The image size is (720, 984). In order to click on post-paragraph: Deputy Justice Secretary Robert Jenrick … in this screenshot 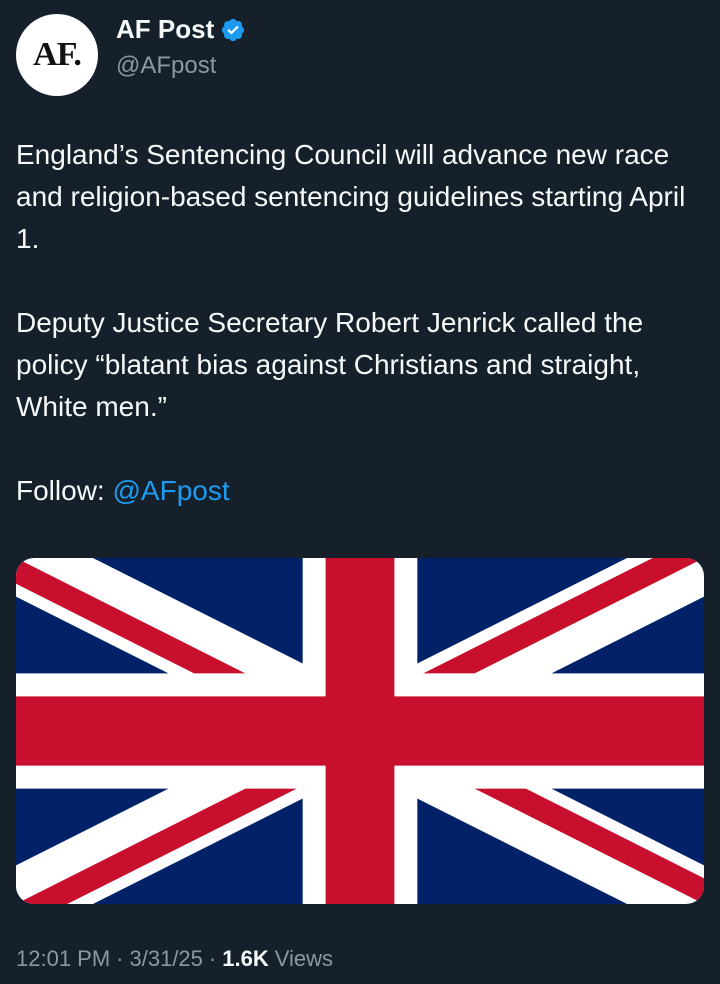, I will do `click(330, 364)`.